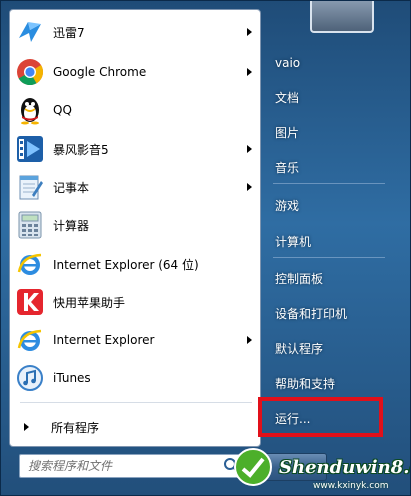  Describe the element at coordinates (100, 72) in the screenshot. I see `program-label: Google Chrome` at that location.